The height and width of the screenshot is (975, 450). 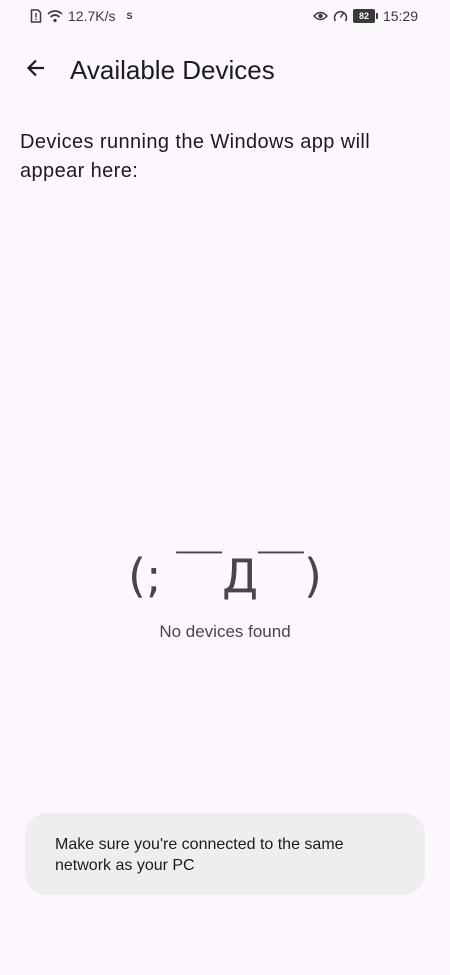 I want to click on network-speed: 12.7K/s, so click(x=92, y=16).